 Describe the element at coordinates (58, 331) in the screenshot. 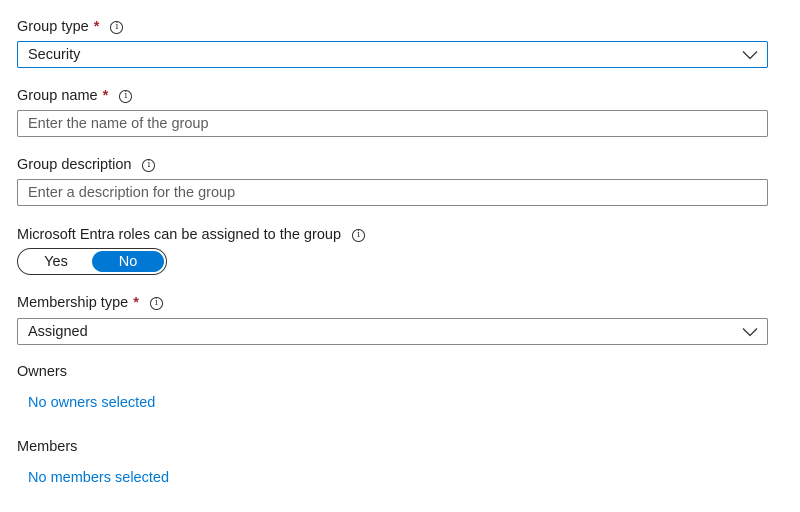

I see `membership-type-value: Assigned` at that location.